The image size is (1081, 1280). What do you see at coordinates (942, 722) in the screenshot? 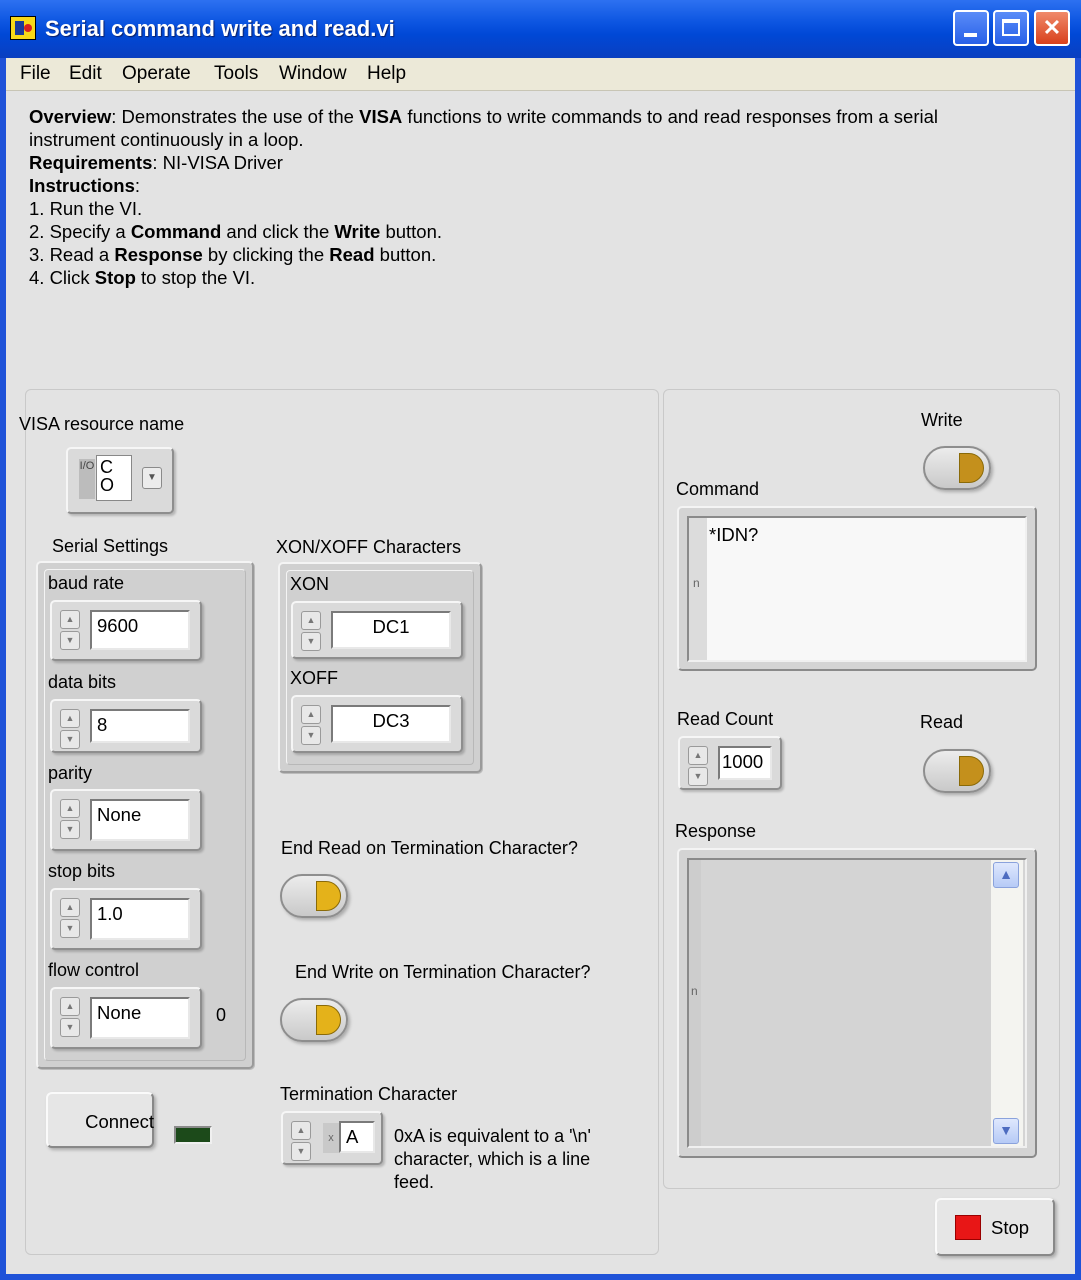
I see `read-label: Read` at bounding box center [942, 722].